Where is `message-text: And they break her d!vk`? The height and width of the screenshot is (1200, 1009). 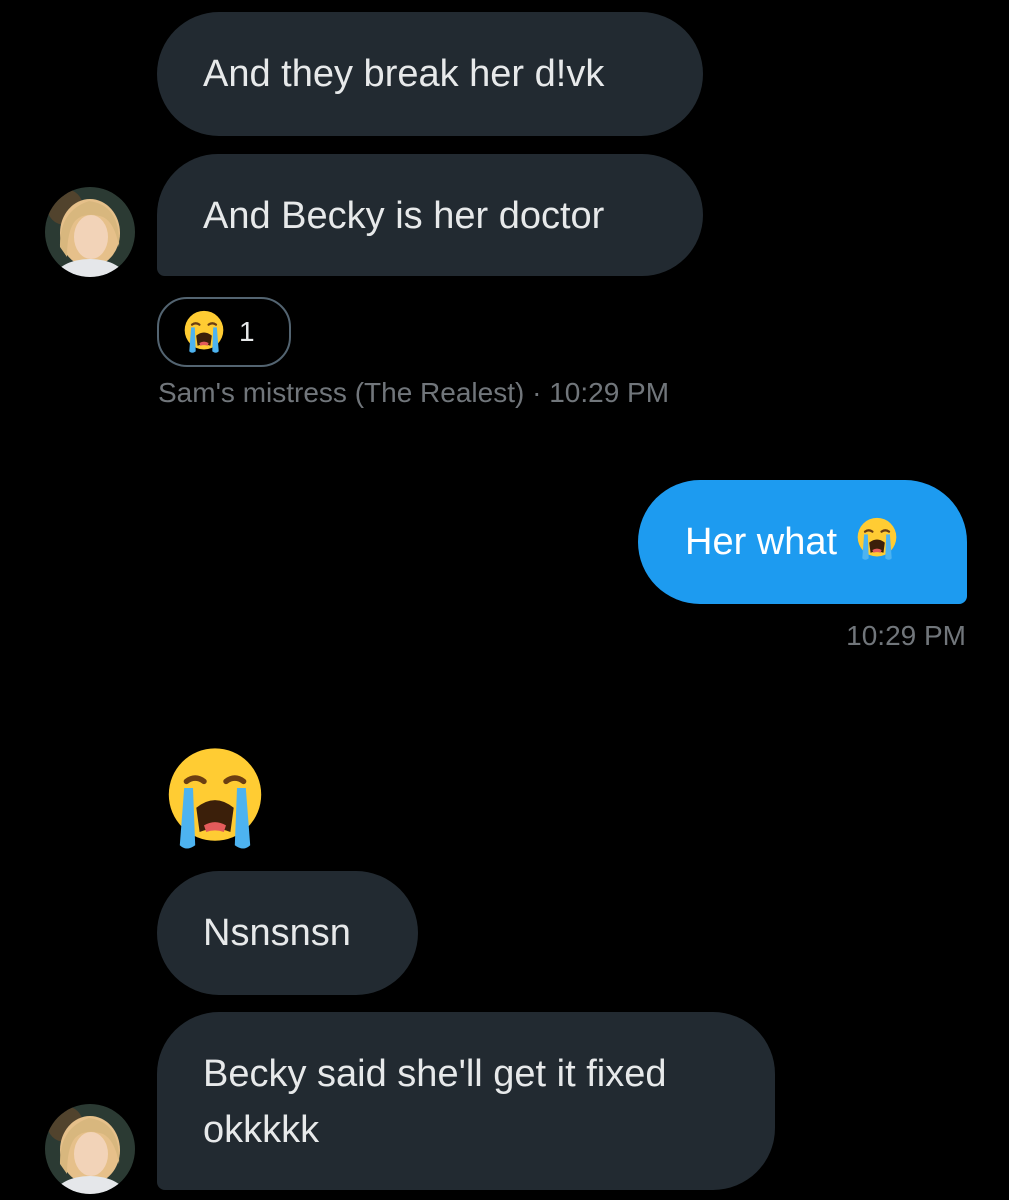
message-text: And they break her d!vk is located at coordinates (404, 74).